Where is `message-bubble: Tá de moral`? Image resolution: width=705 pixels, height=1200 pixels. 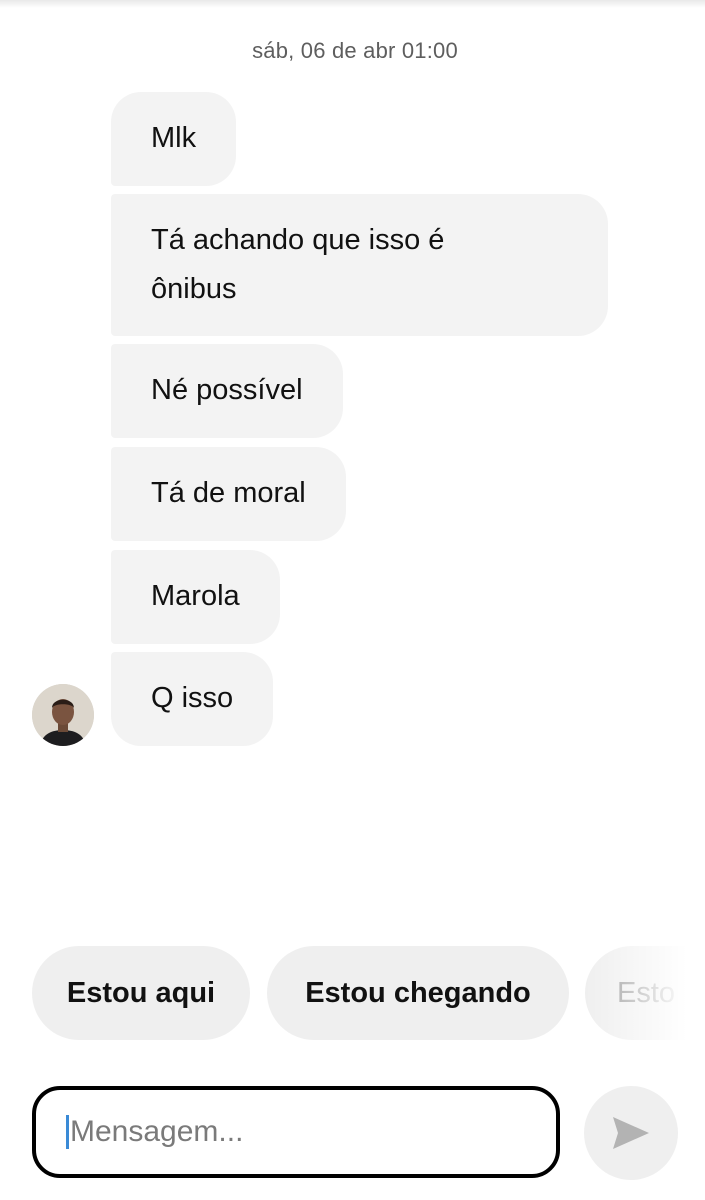 message-bubble: Tá de moral is located at coordinates (228, 494).